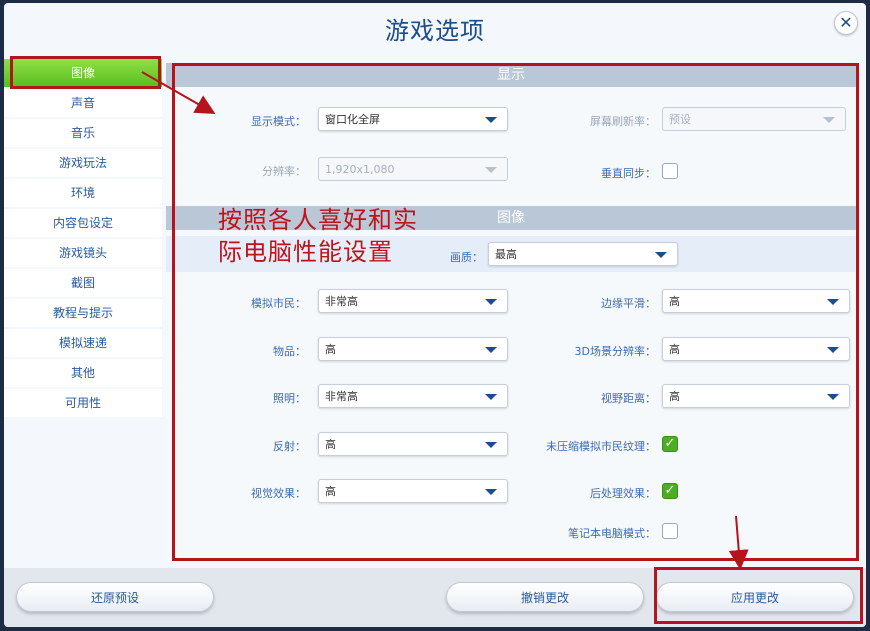 Image resolution: width=870 pixels, height=631 pixels. I want to click on quality-value: 最高, so click(506, 254).